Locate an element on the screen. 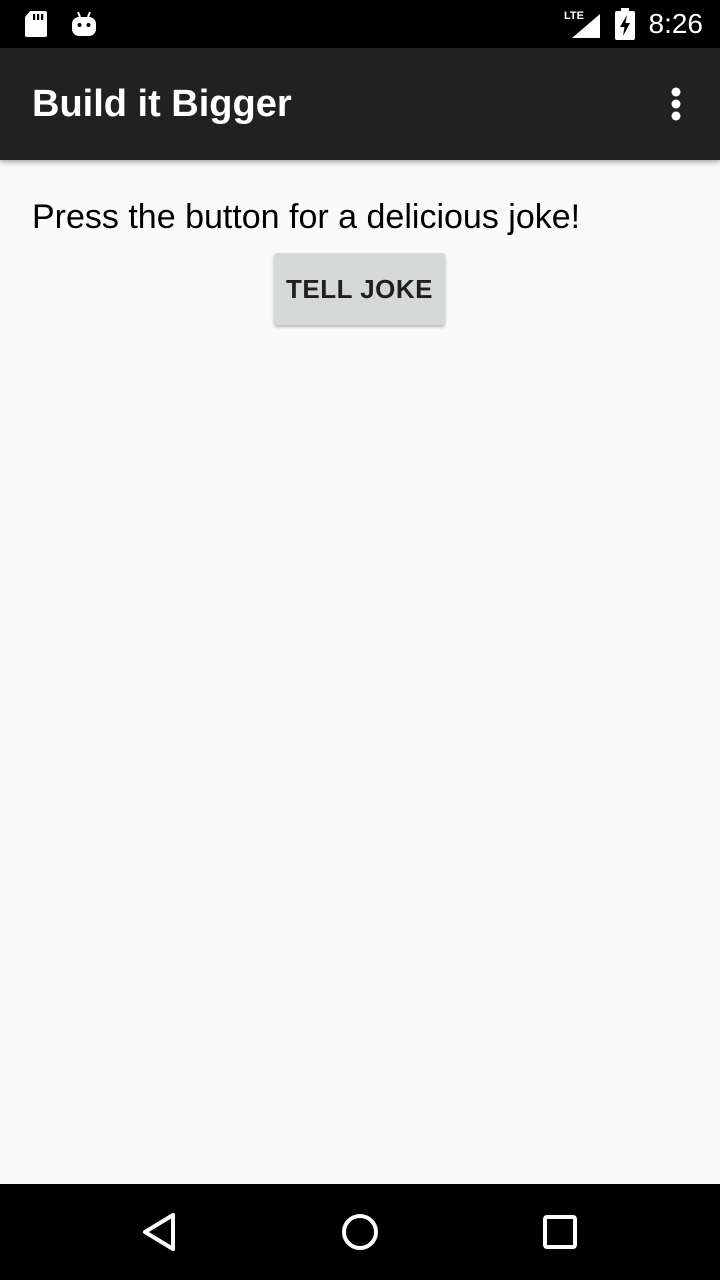  app-bar: Build it Bigger is located at coordinates (360, 104).